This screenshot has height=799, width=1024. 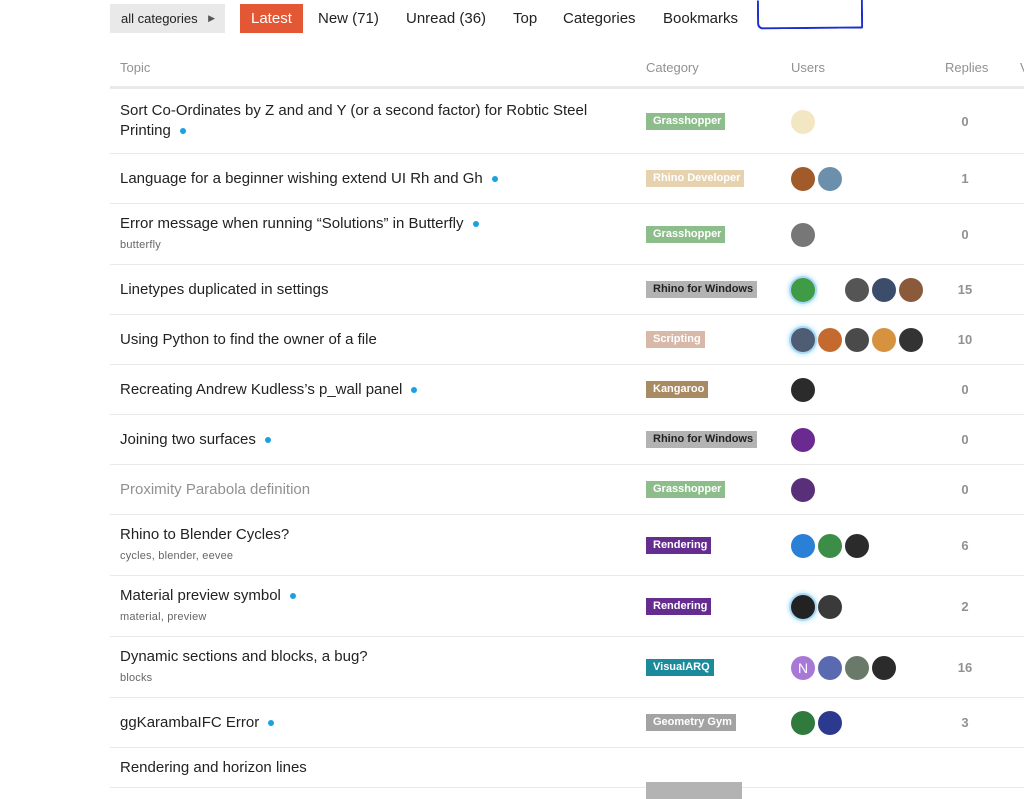 I want to click on tab-unread: Unread (36), so click(x=446, y=18).